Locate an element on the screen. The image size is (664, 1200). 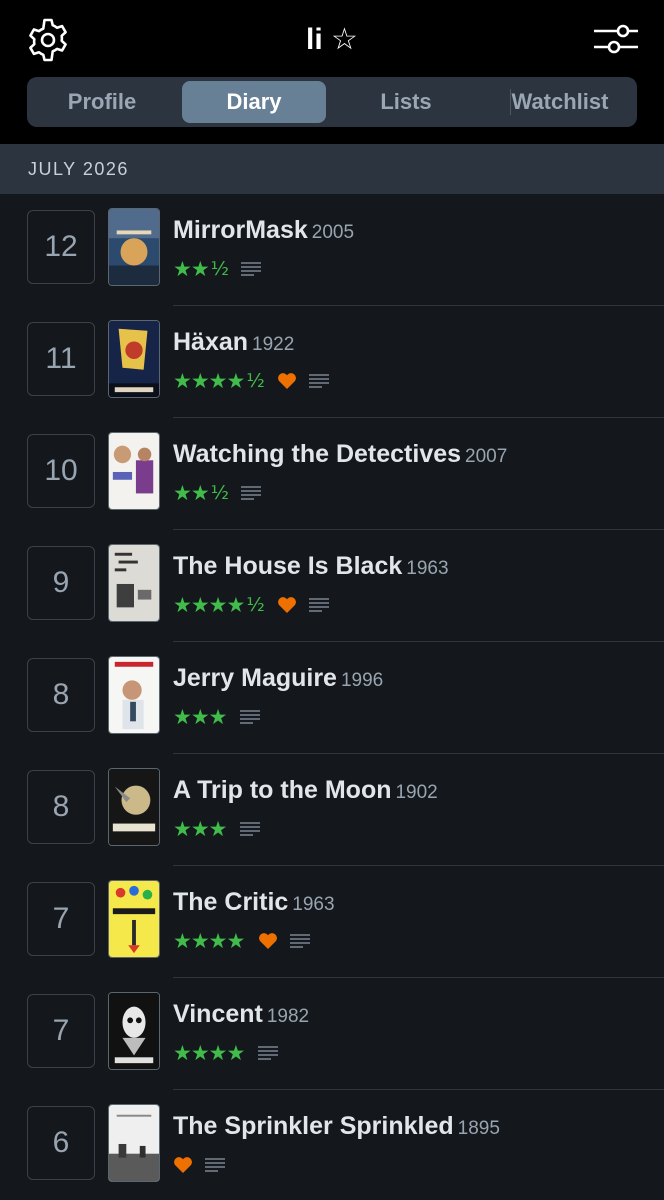
film-title-text: Watching the Detectives is located at coordinates (317, 454).